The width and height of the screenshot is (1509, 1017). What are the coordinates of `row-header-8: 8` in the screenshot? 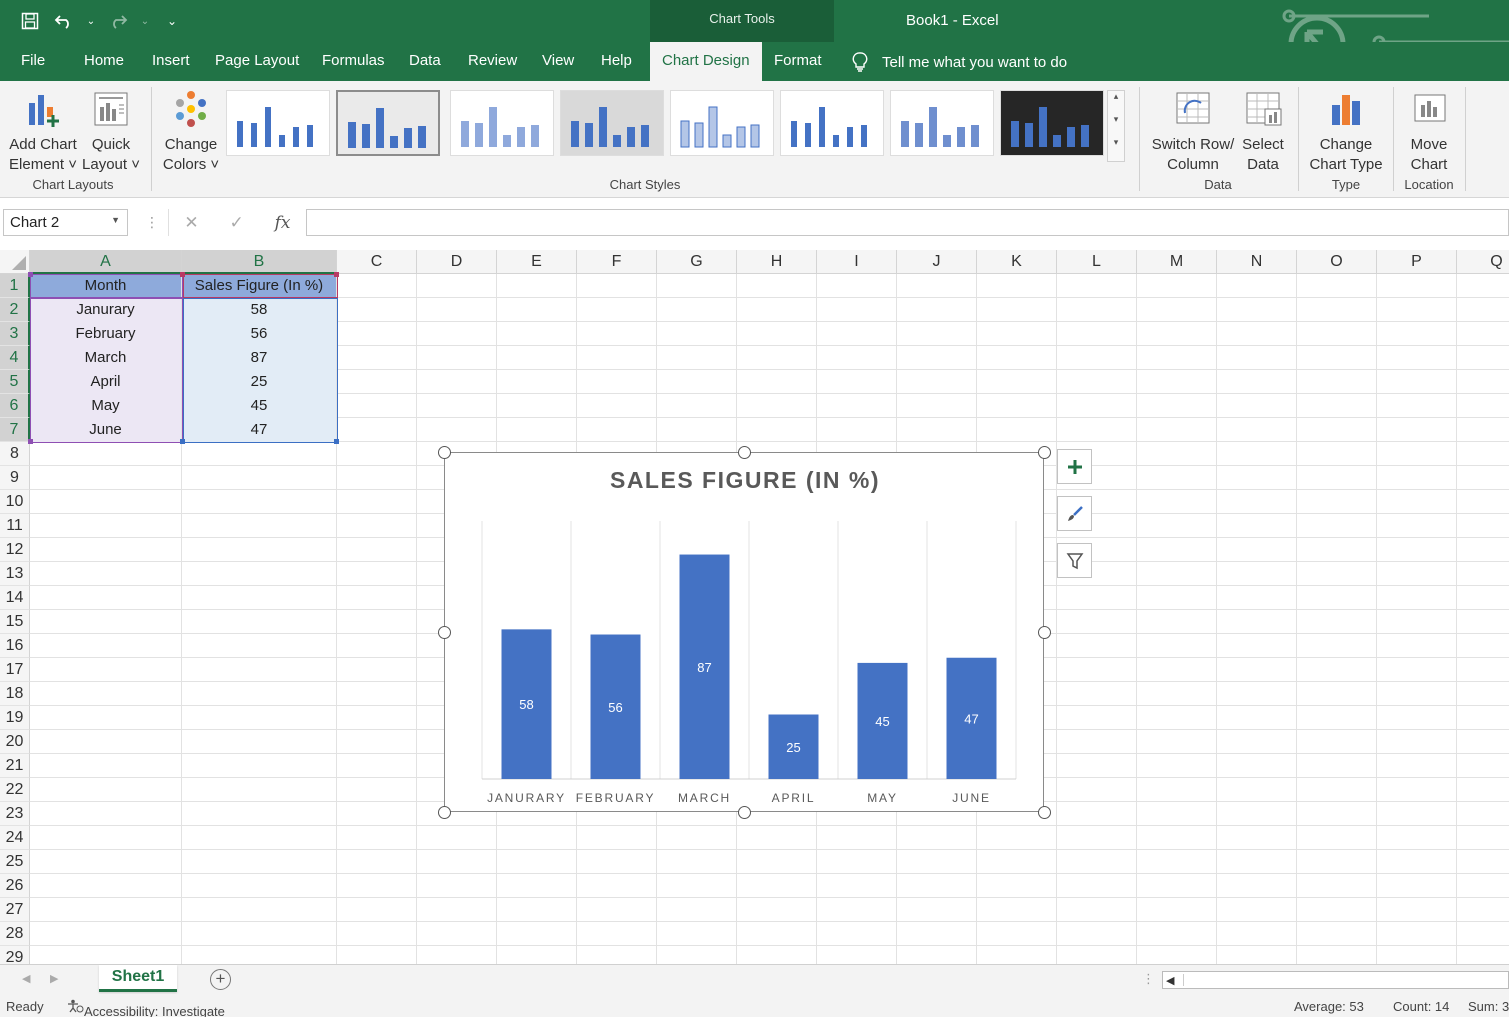 It's located at (15, 454).